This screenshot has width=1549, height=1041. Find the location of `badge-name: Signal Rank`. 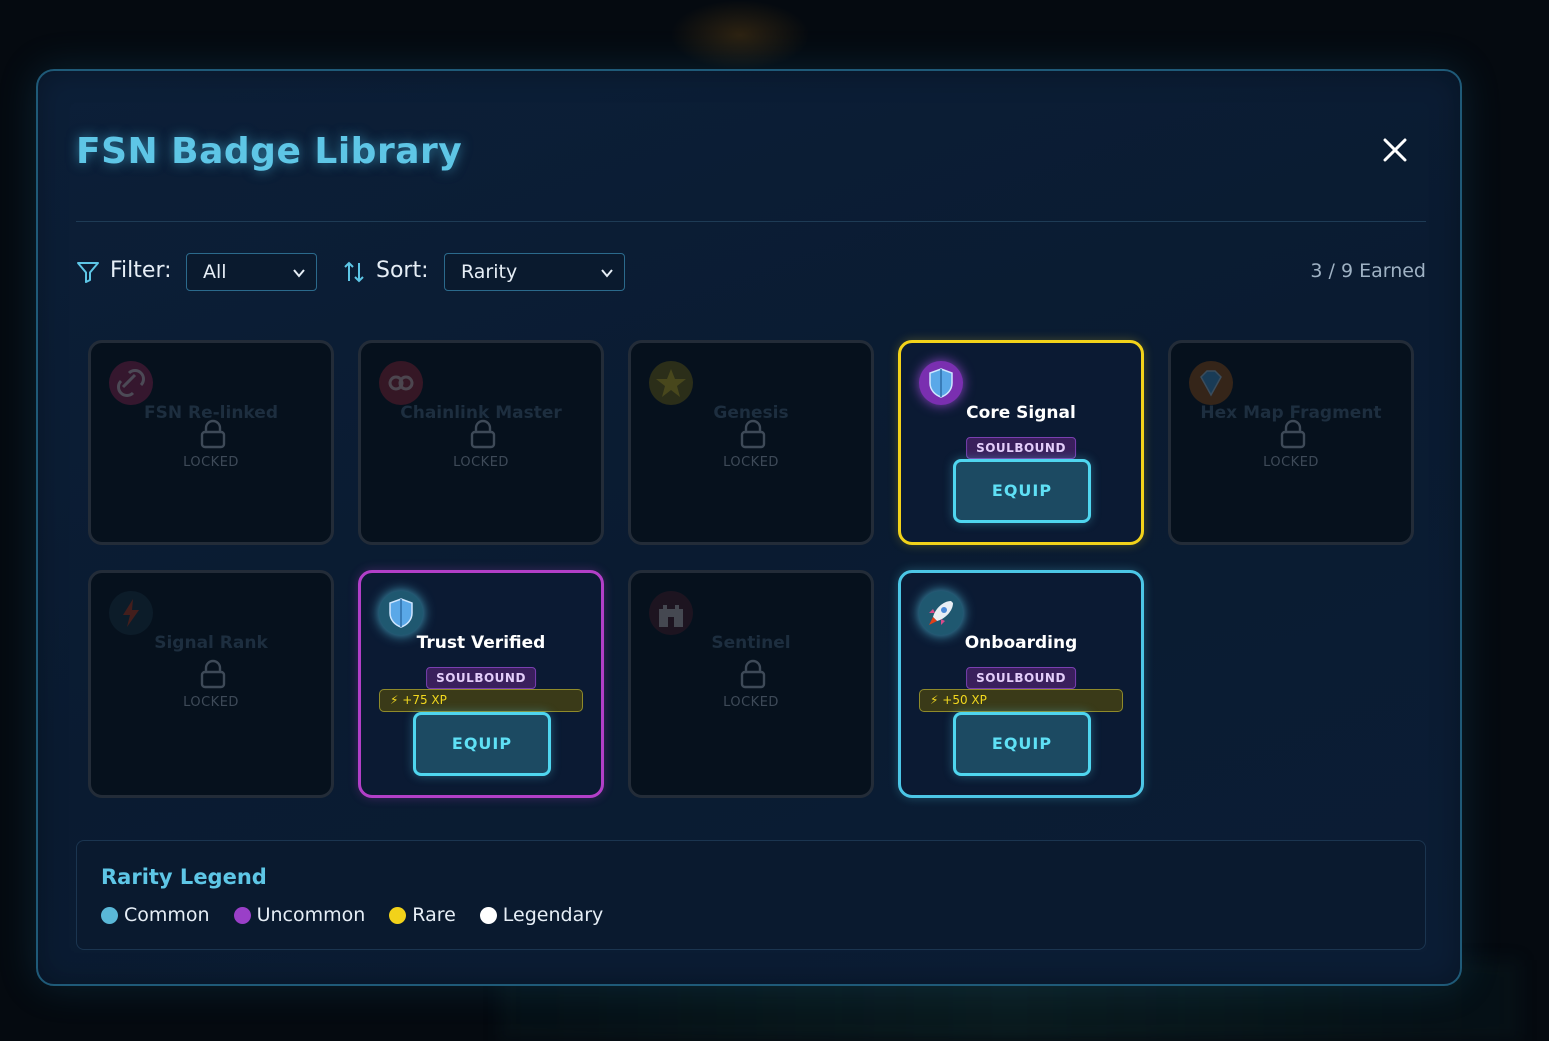

badge-name: Signal Rank is located at coordinates (211, 643).